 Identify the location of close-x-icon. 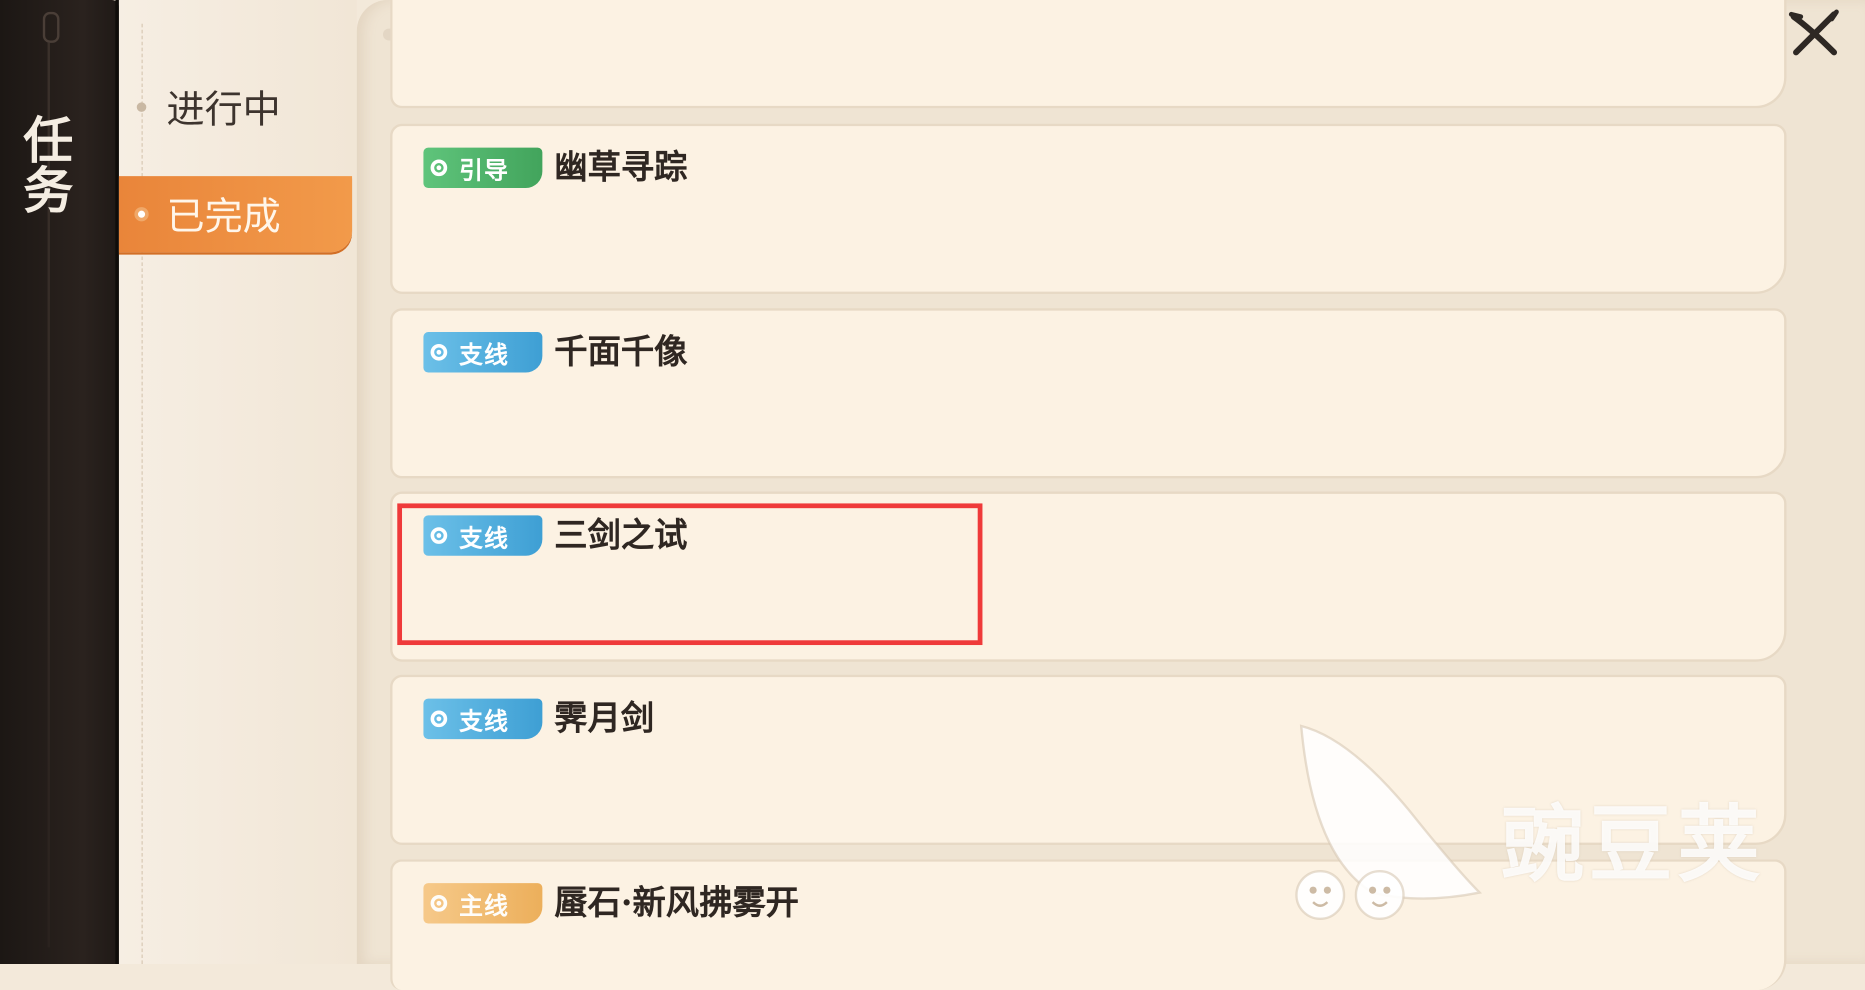
(1813, 32).